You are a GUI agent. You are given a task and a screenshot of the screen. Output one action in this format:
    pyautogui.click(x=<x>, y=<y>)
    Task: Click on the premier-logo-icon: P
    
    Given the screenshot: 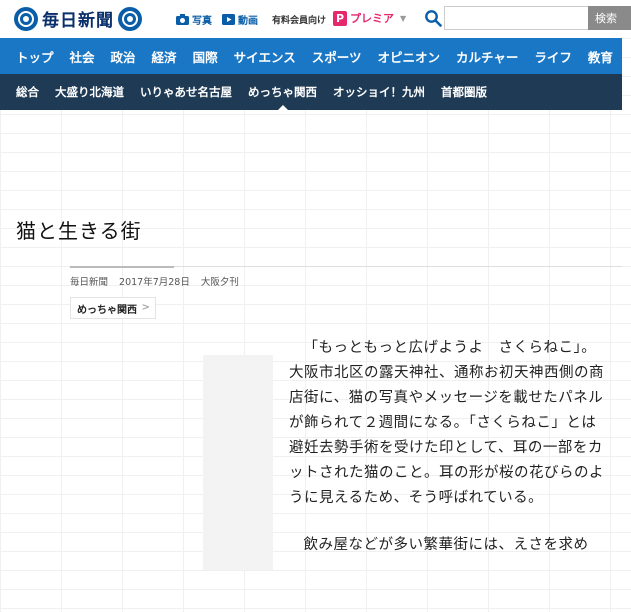 What is the action you would take?
    pyautogui.click(x=340, y=18)
    